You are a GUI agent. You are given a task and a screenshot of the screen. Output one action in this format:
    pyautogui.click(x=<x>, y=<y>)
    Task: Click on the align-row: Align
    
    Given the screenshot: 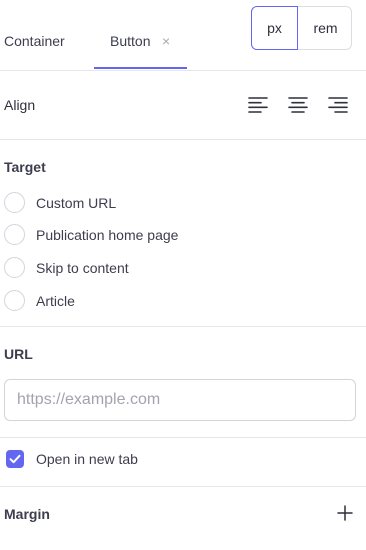 What is the action you would take?
    pyautogui.click(x=183, y=105)
    